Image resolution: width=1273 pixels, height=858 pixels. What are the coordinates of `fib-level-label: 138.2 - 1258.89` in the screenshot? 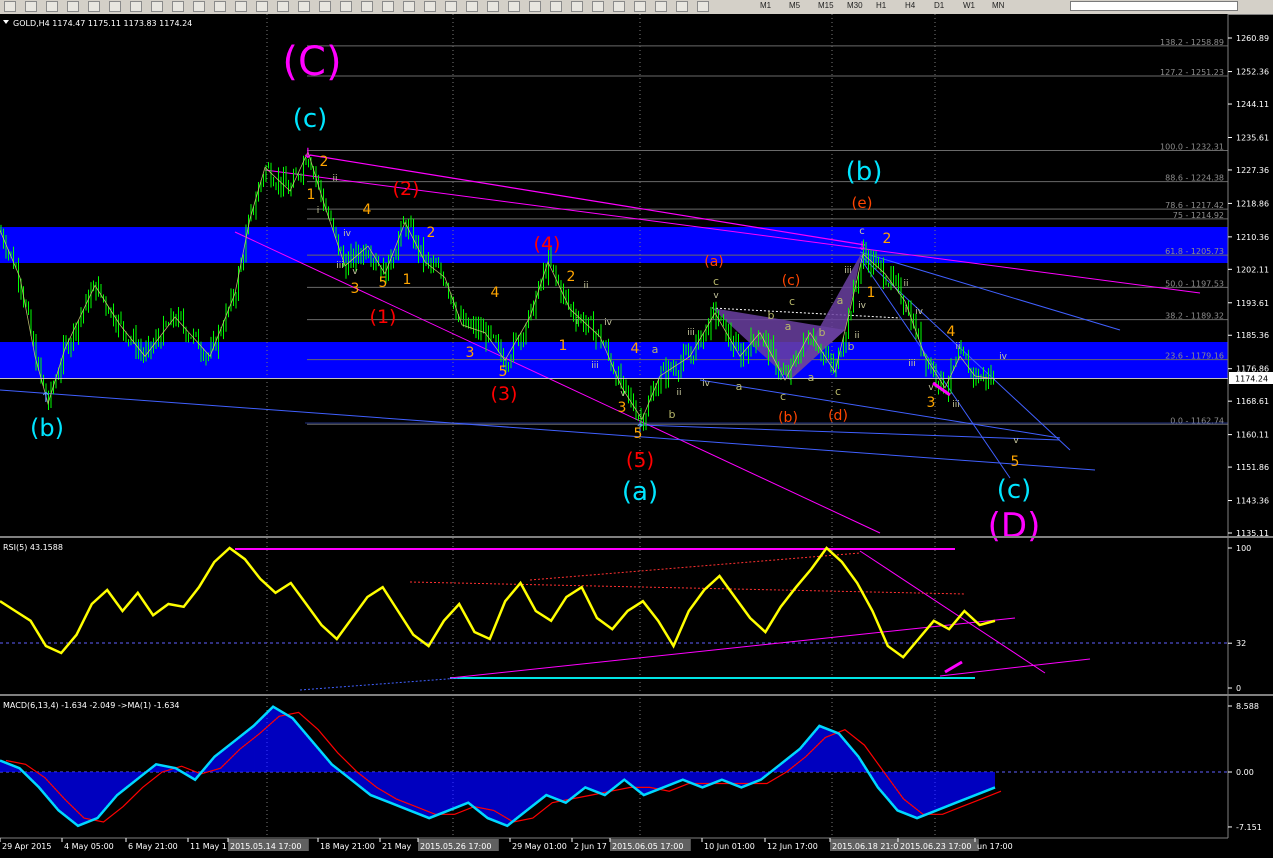 It's located at (1192, 42).